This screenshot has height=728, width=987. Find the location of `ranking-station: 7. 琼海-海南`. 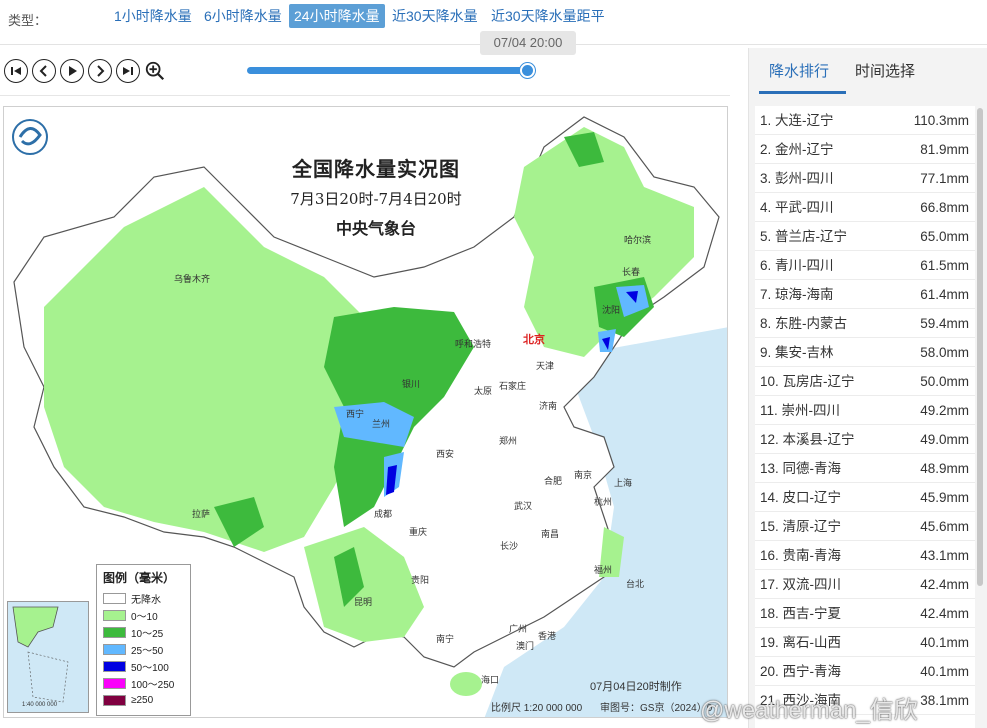

ranking-station: 7. 琼海-海南 is located at coordinates (797, 294).